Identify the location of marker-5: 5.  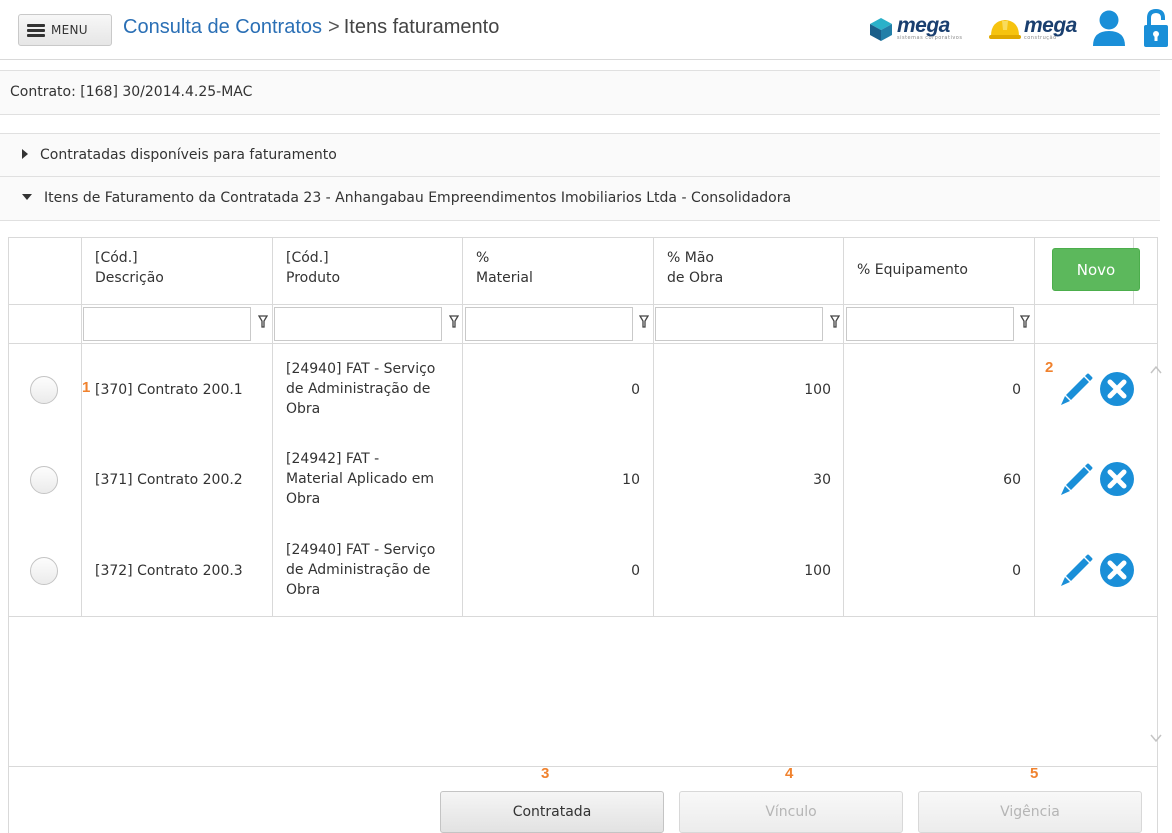
(1034, 773).